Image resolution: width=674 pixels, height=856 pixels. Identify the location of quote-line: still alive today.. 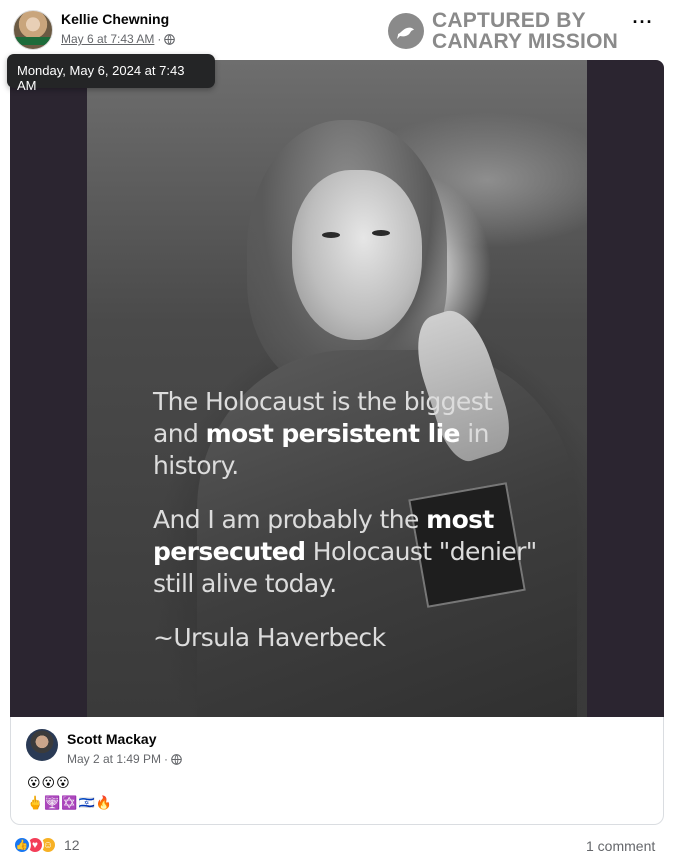
(245, 583).